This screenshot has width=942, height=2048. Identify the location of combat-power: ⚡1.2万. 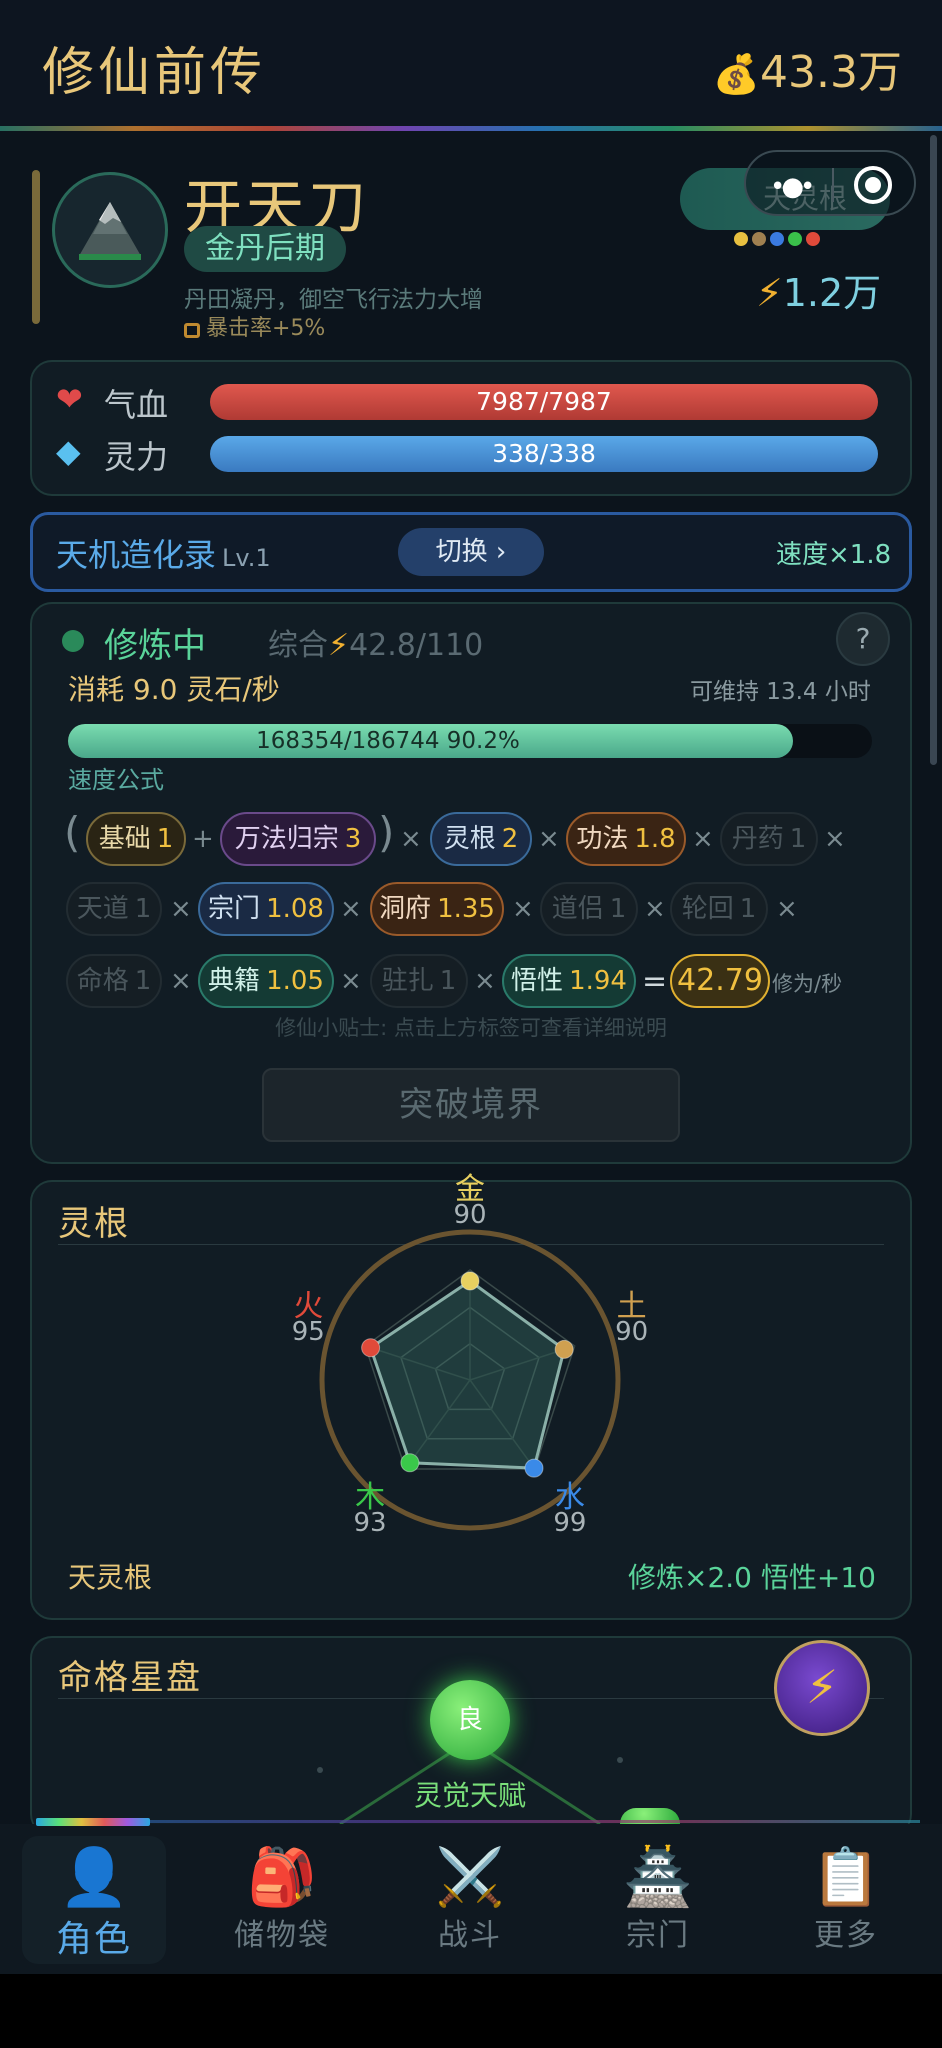
(818, 289).